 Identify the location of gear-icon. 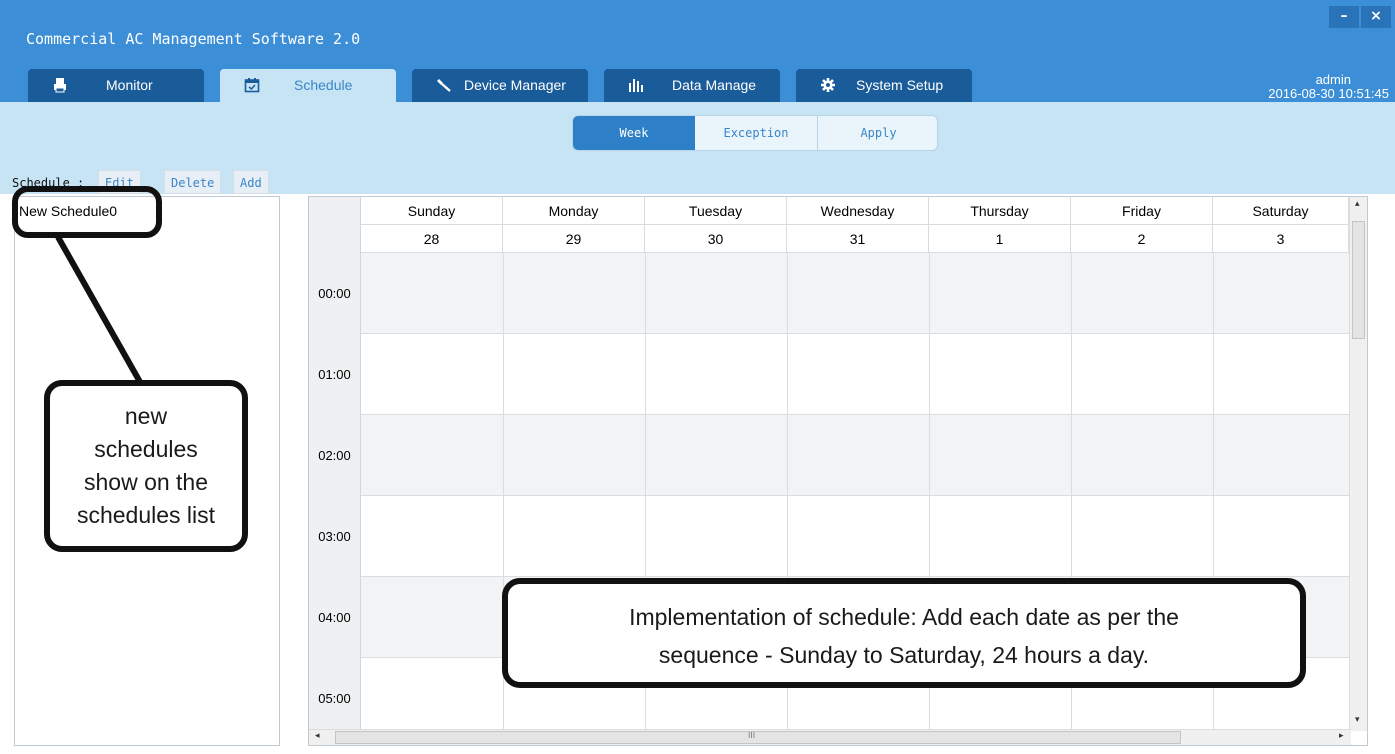
(828, 85).